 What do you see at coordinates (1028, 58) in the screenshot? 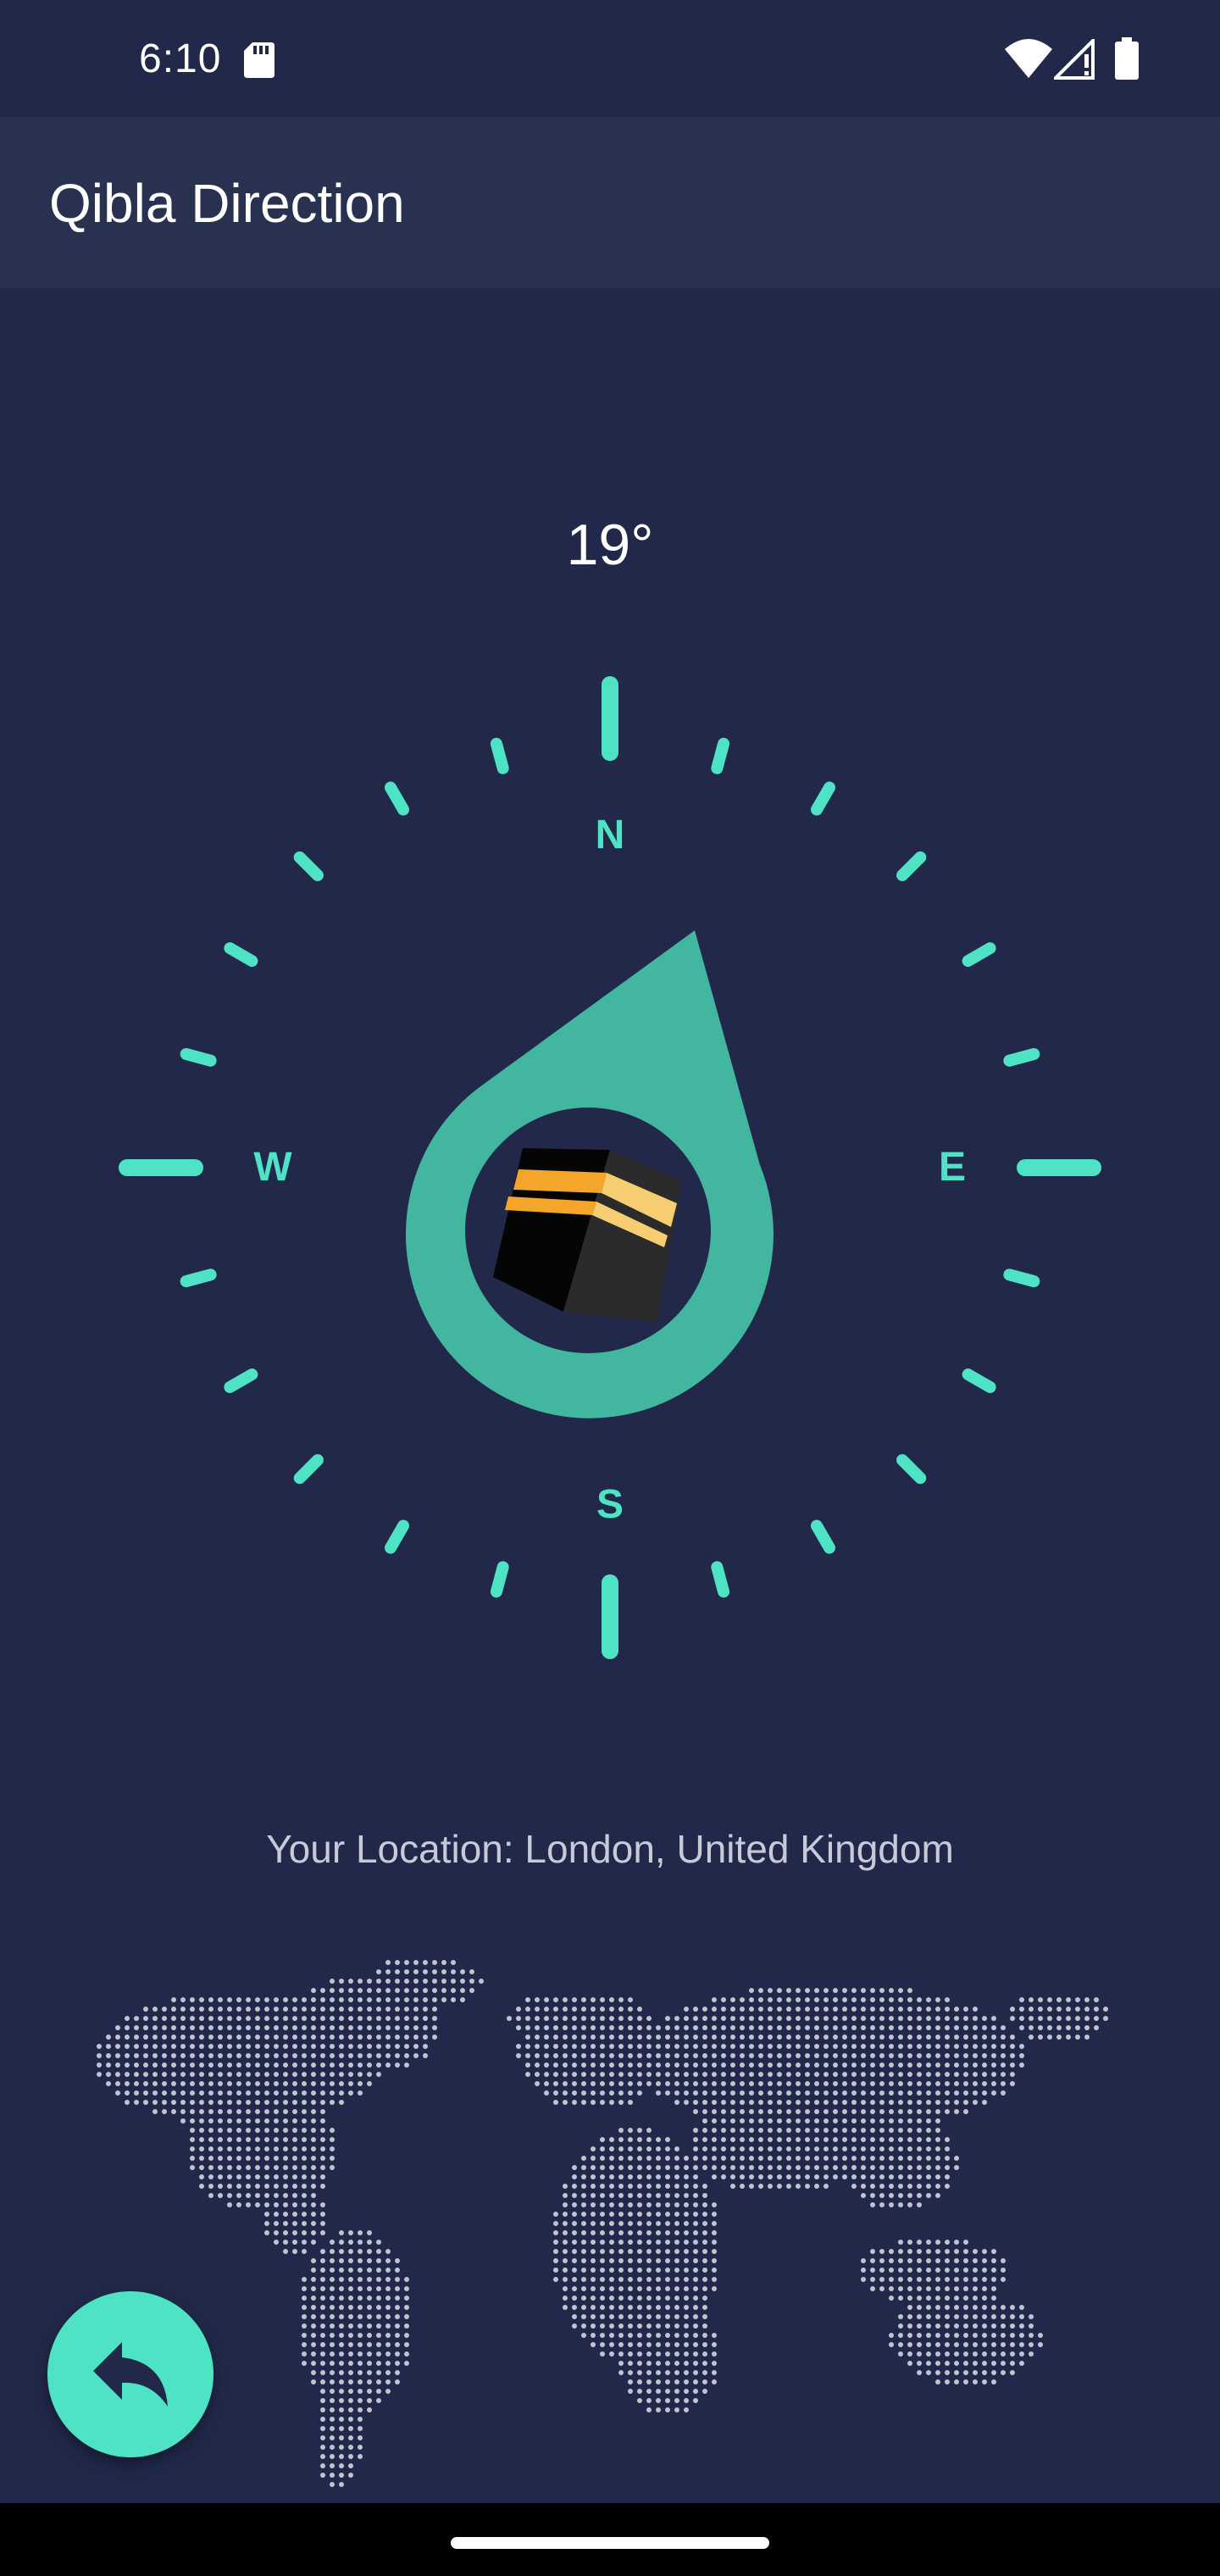
I see `wifi-icon` at bounding box center [1028, 58].